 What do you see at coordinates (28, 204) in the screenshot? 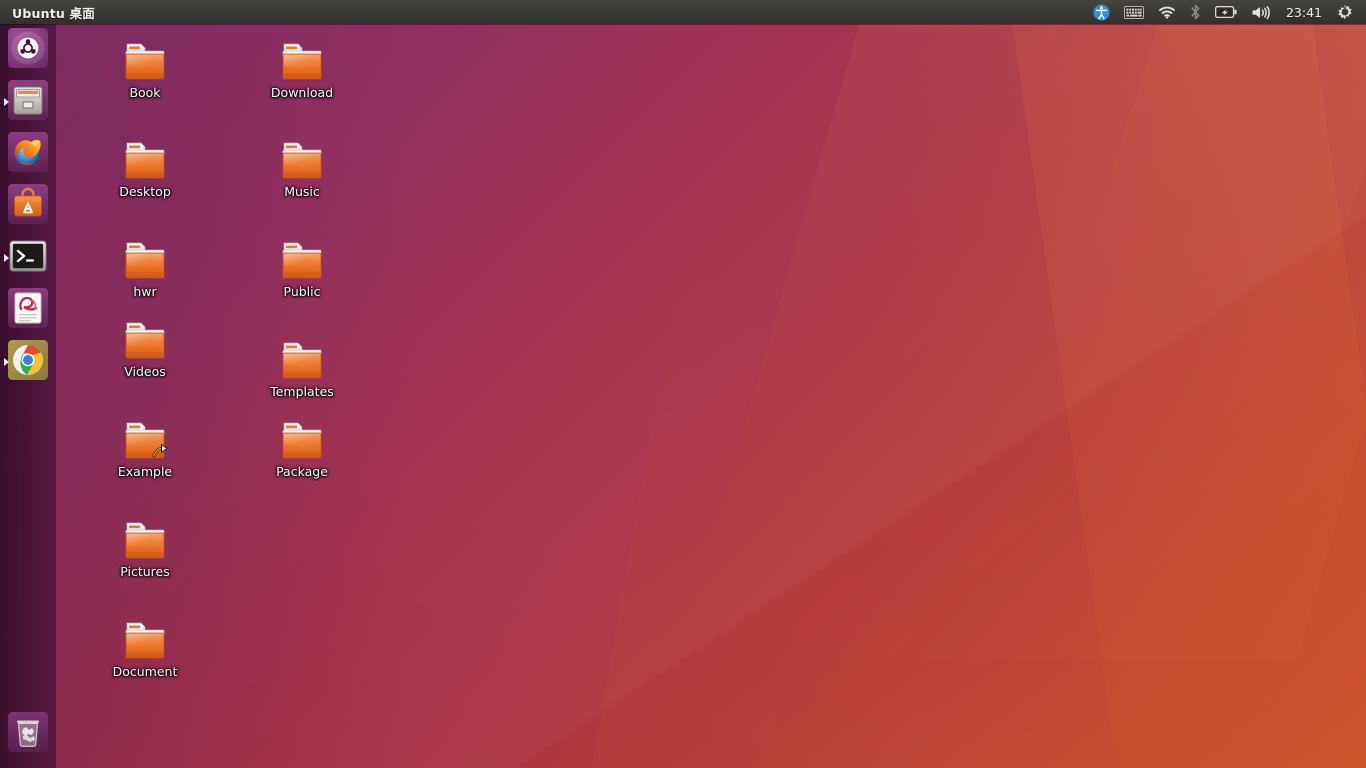
I see `ubuntu-software-icon` at bounding box center [28, 204].